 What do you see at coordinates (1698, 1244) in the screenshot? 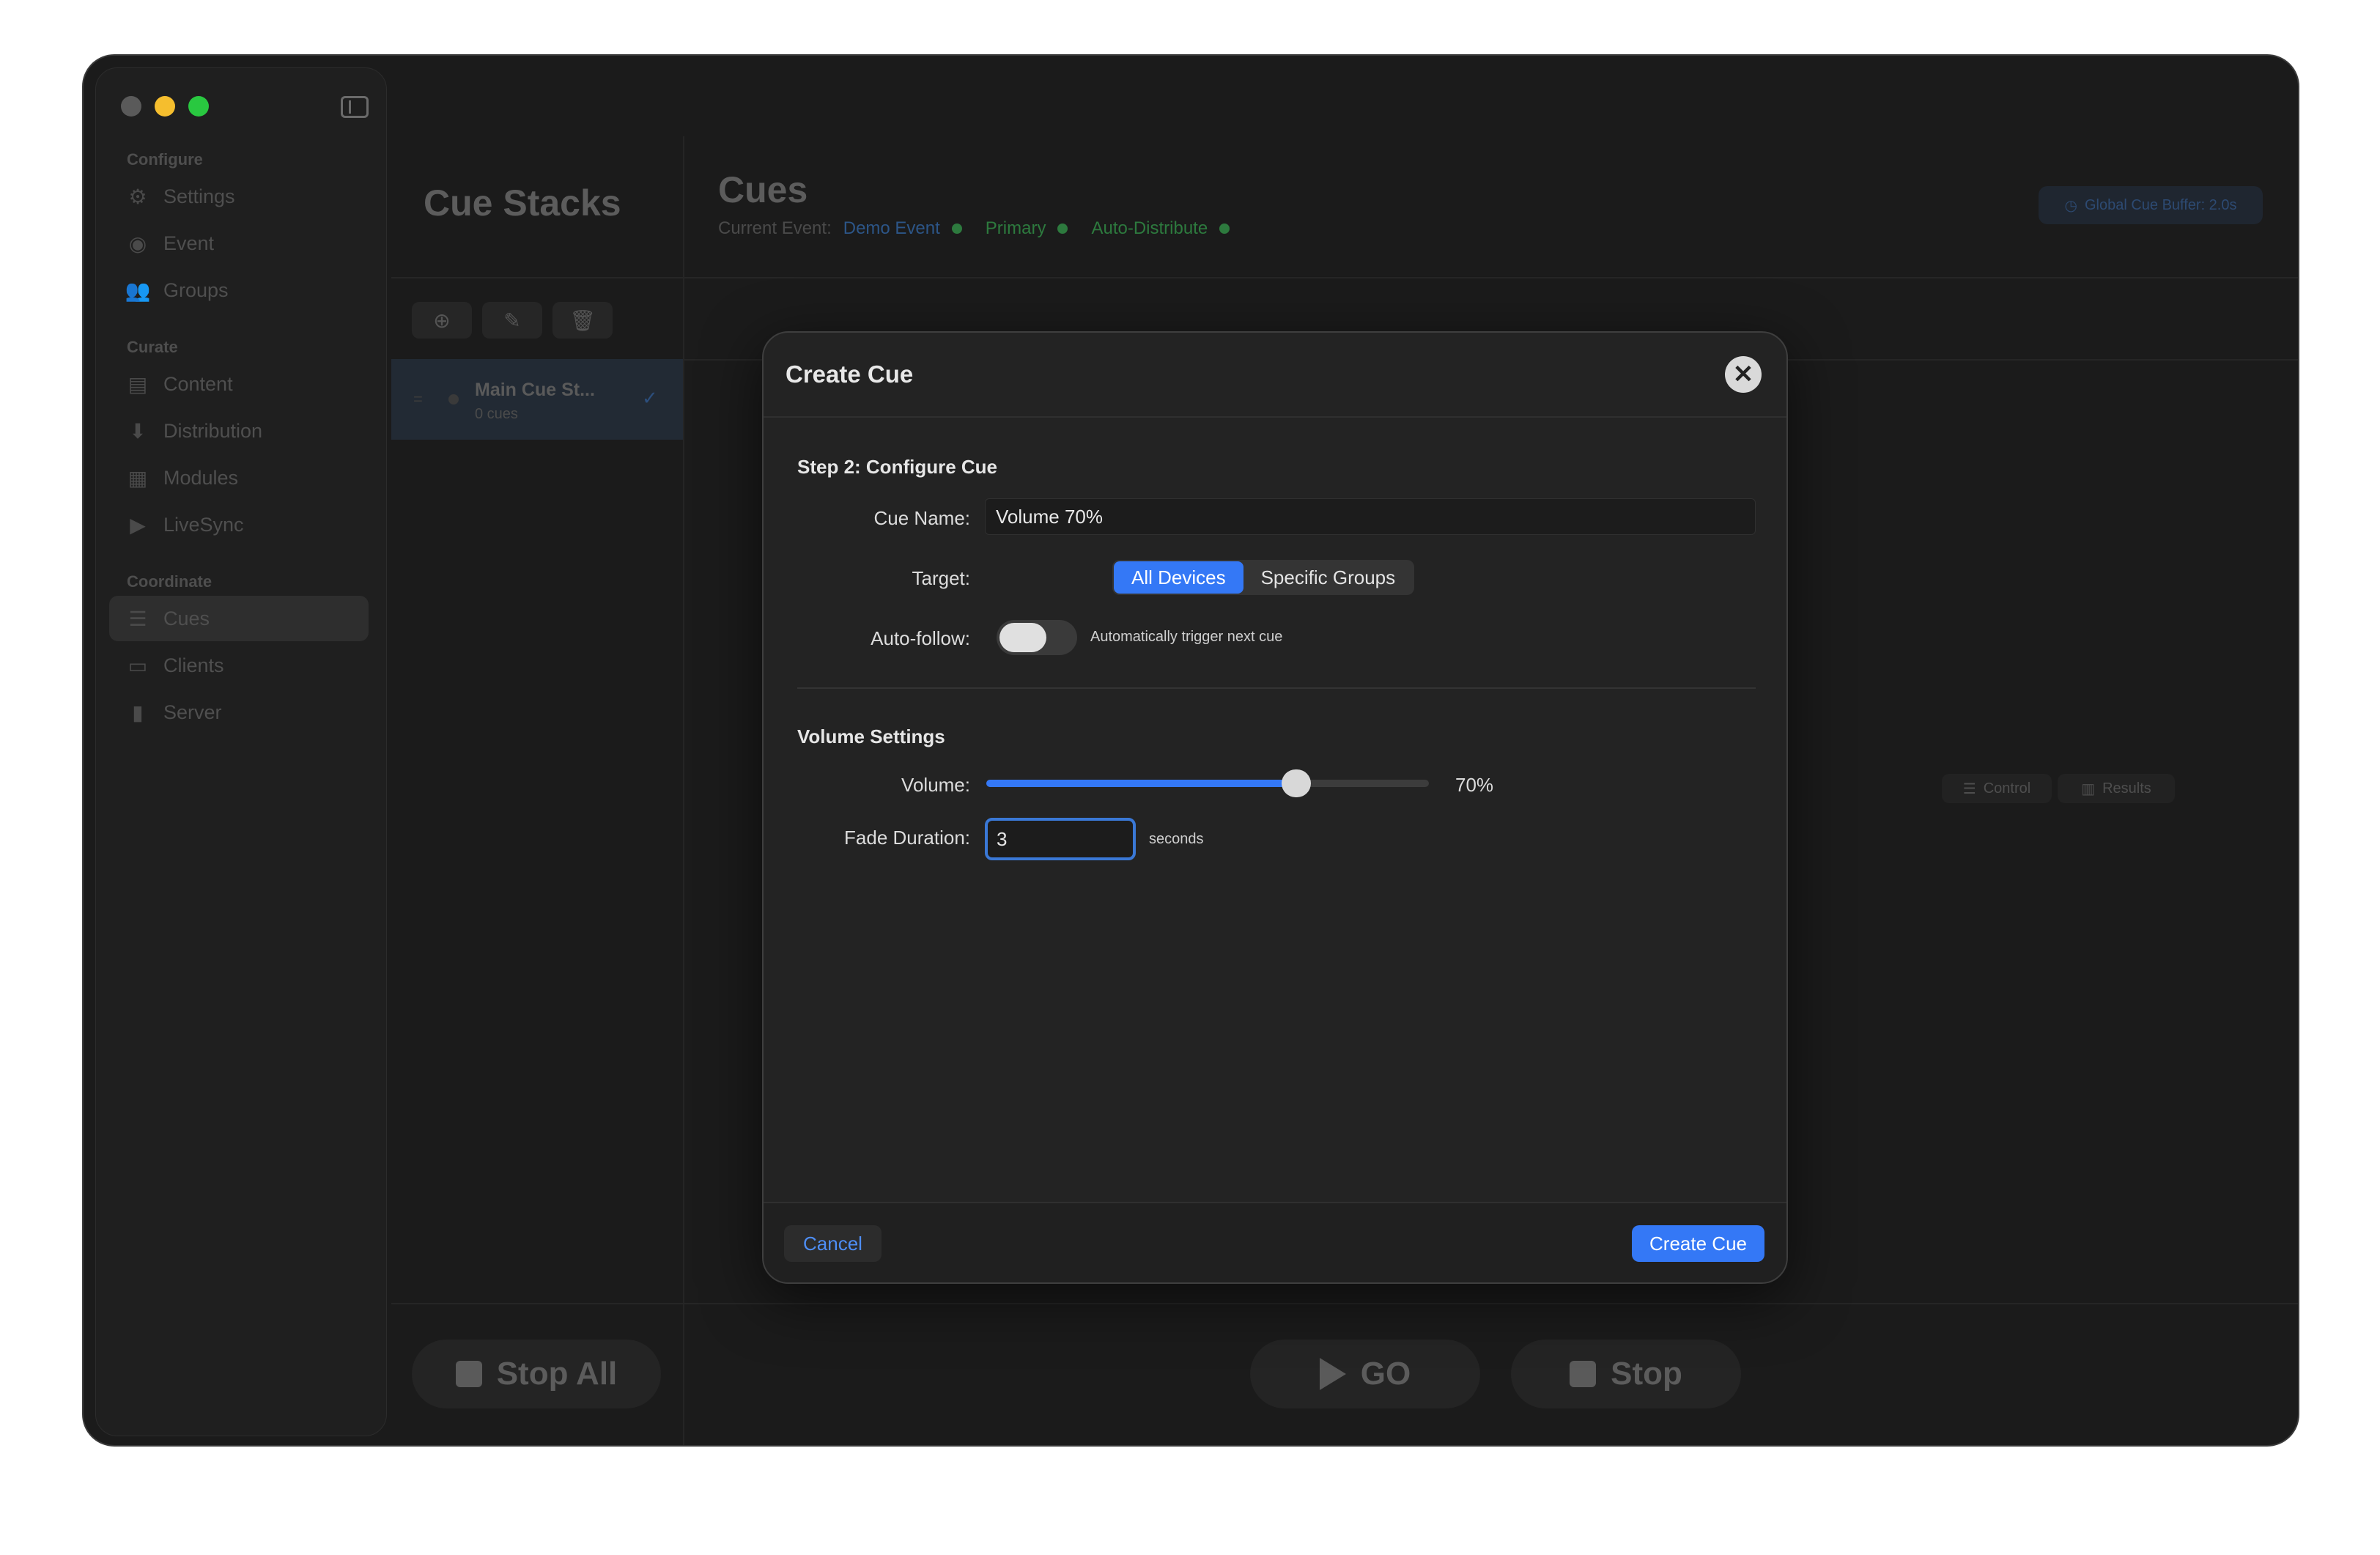
I see `create-cue-button: Create Cue` at bounding box center [1698, 1244].